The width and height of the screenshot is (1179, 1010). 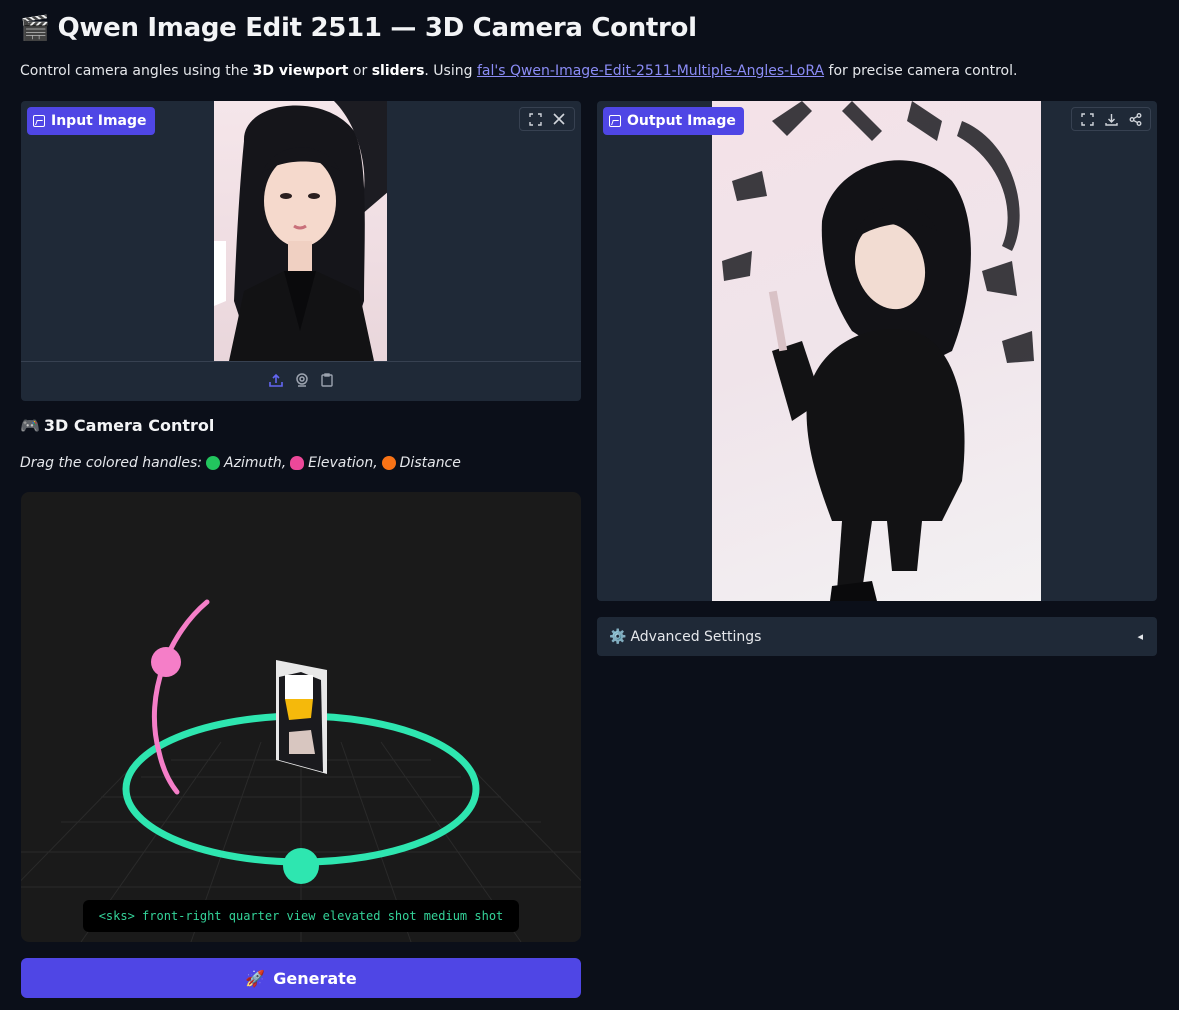 I want to click on desc-text: Control camera angles using the, so click(x=136, y=71).